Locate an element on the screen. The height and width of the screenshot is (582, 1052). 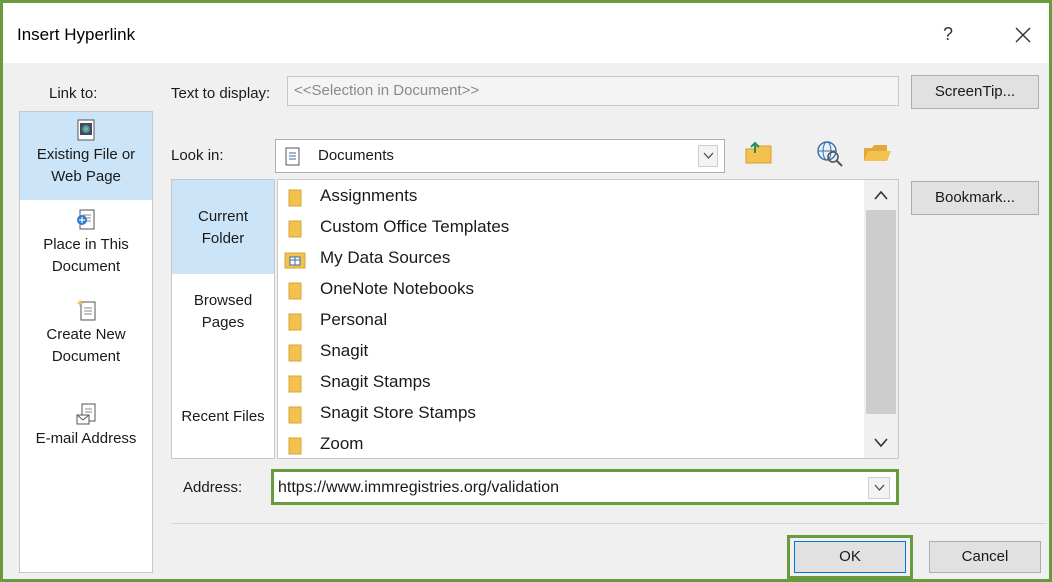
link-to-label: Link to: is located at coordinates (73, 93).